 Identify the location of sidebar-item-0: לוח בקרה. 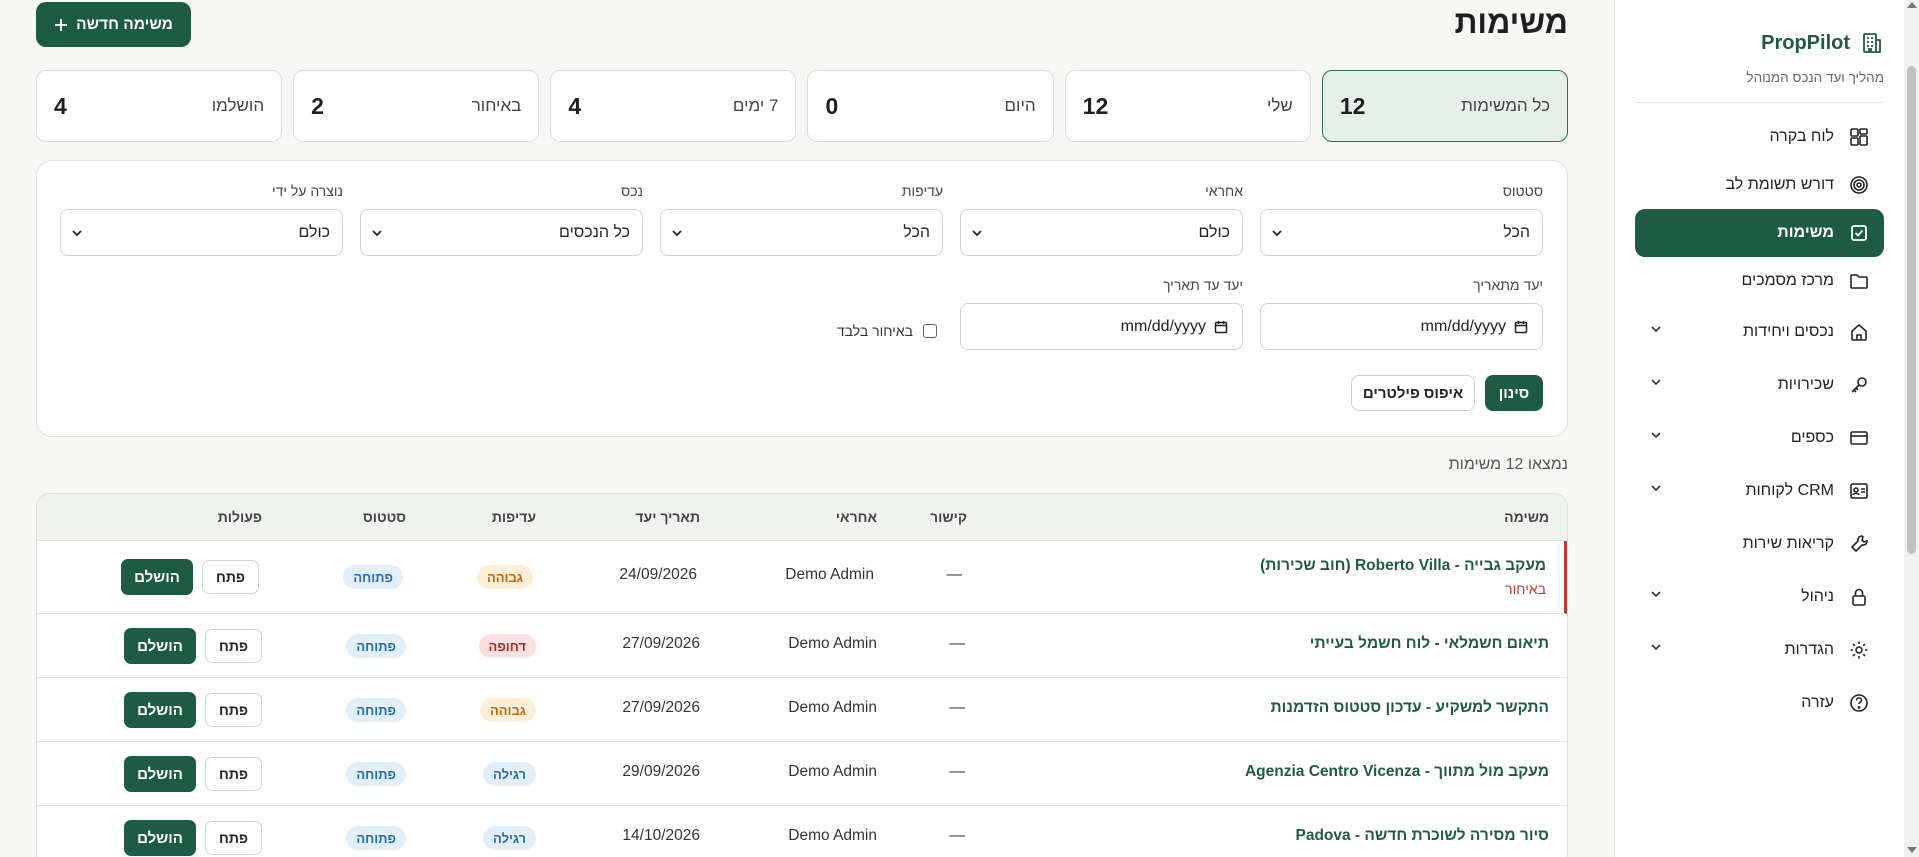
(1759, 137).